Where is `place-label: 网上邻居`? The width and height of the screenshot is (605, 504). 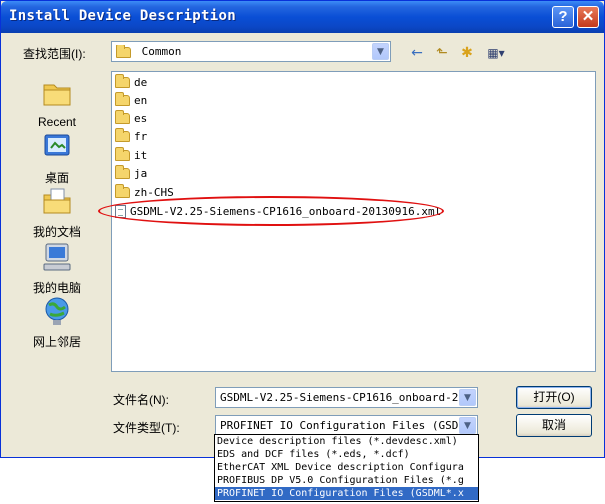
place-label: 网上邻居 is located at coordinates (56, 342).